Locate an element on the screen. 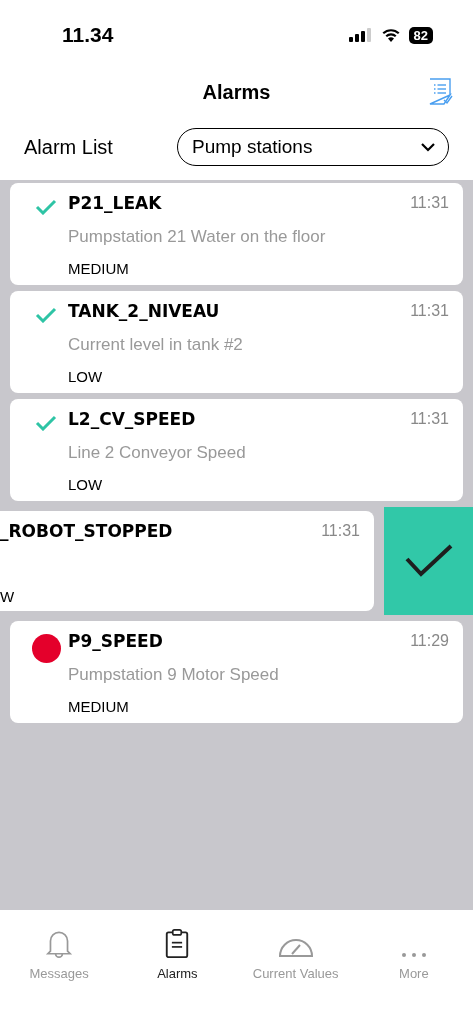 The height and width of the screenshot is (1024, 473). alarm-name: L2_CV_SPEED is located at coordinates (132, 419).